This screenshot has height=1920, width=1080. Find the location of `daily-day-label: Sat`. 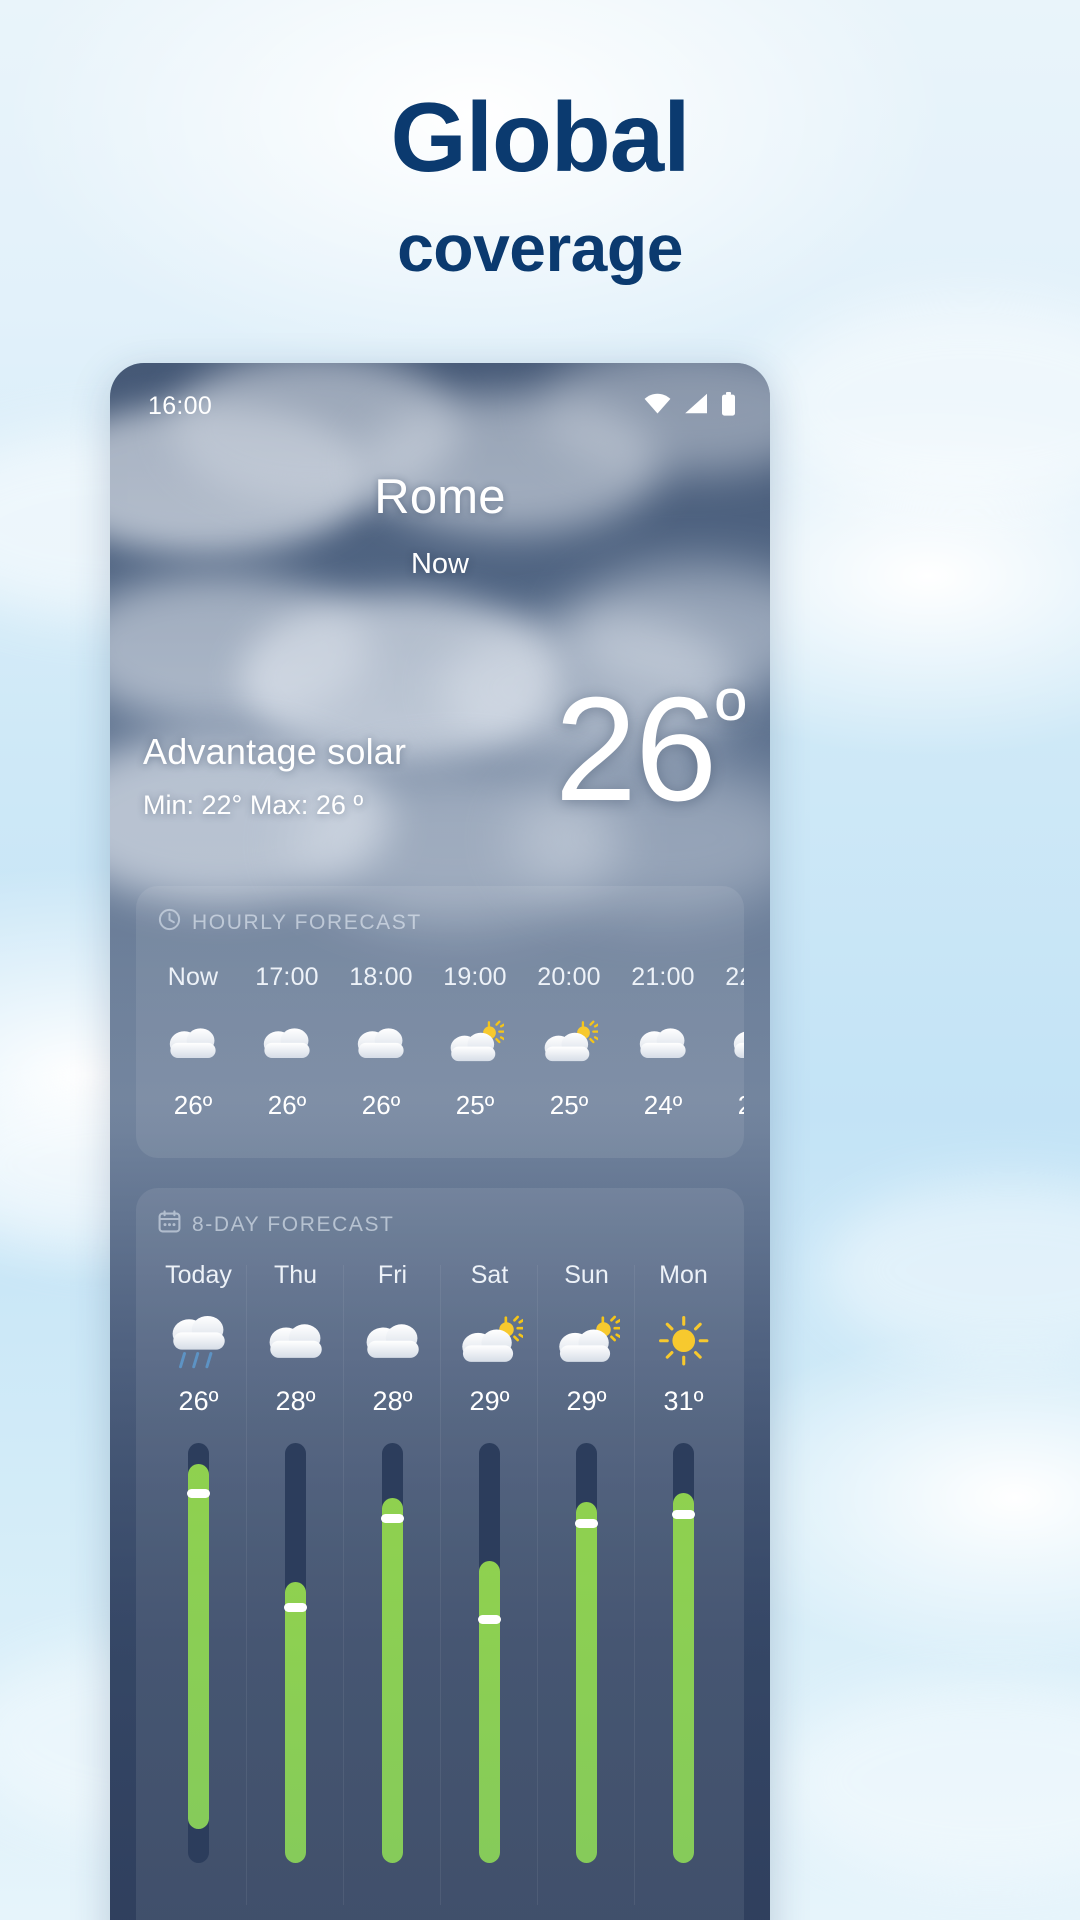

daily-day-label: Sat is located at coordinates (489, 1275).